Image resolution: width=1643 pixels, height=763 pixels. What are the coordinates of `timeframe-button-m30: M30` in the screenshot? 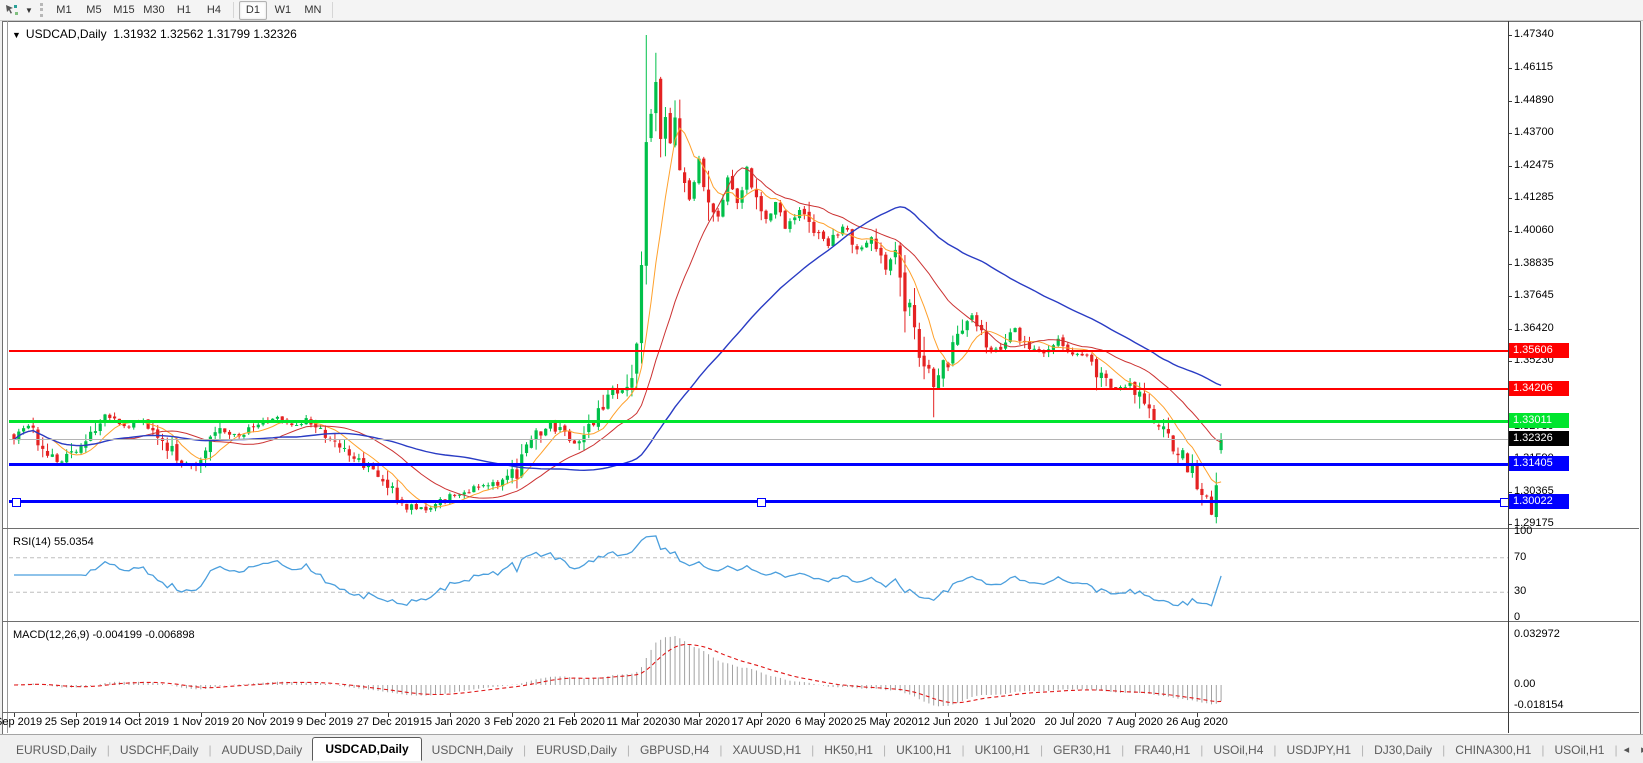 It's located at (154, 10).